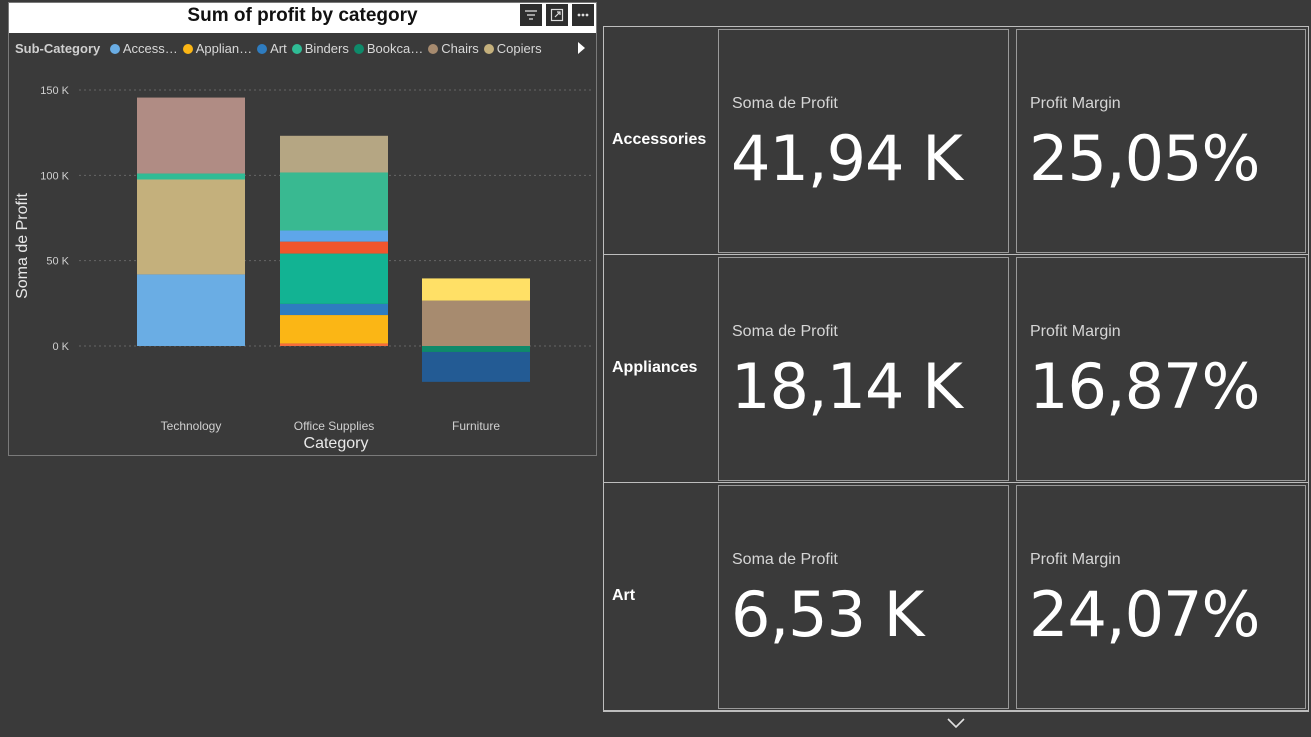  I want to click on chart-title: Sum of profit by category, so click(302, 15).